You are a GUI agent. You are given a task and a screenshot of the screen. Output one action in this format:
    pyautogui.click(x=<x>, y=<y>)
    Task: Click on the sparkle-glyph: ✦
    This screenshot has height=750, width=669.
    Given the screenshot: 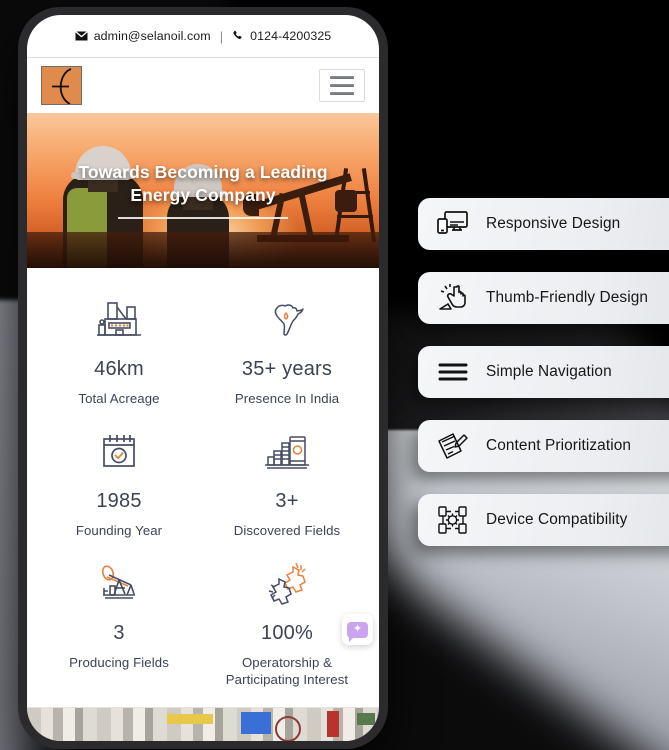 What is the action you would take?
    pyautogui.click(x=357, y=629)
    